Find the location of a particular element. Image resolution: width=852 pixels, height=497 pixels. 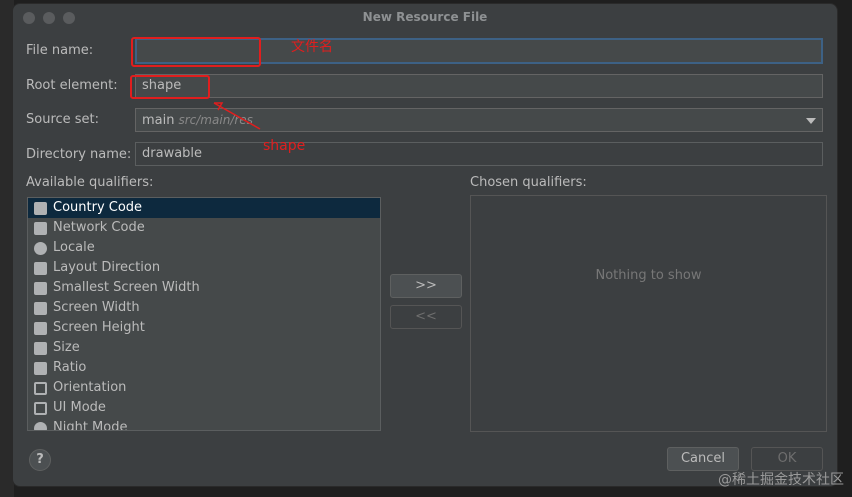

globe-icon is located at coordinates (40, 248).